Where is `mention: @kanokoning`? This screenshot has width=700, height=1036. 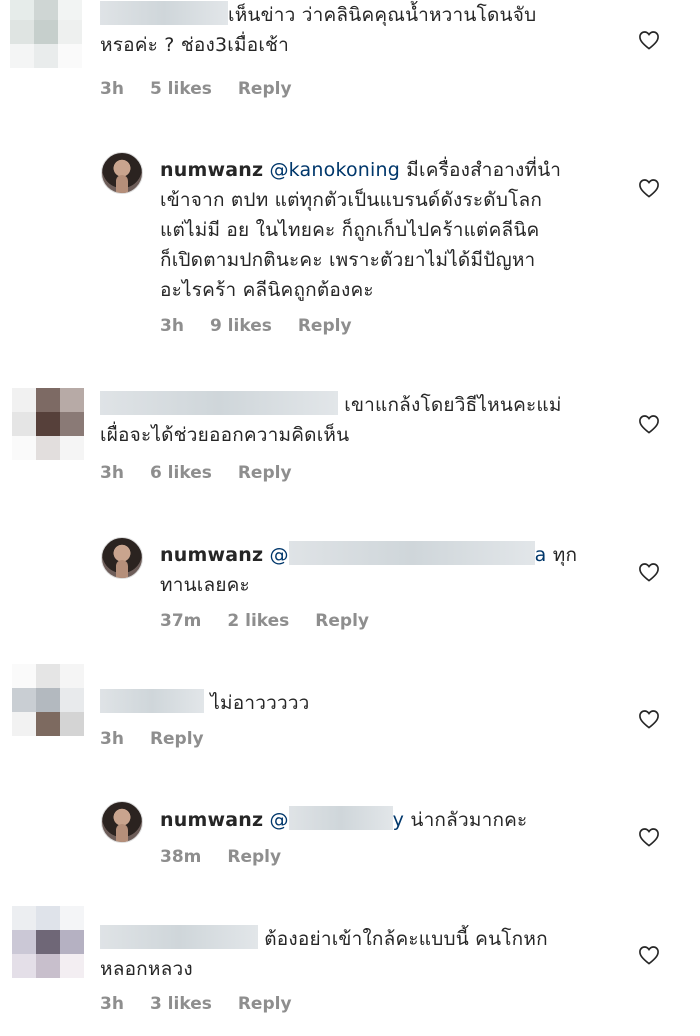 mention: @kanokoning is located at coordinates (334, 170).